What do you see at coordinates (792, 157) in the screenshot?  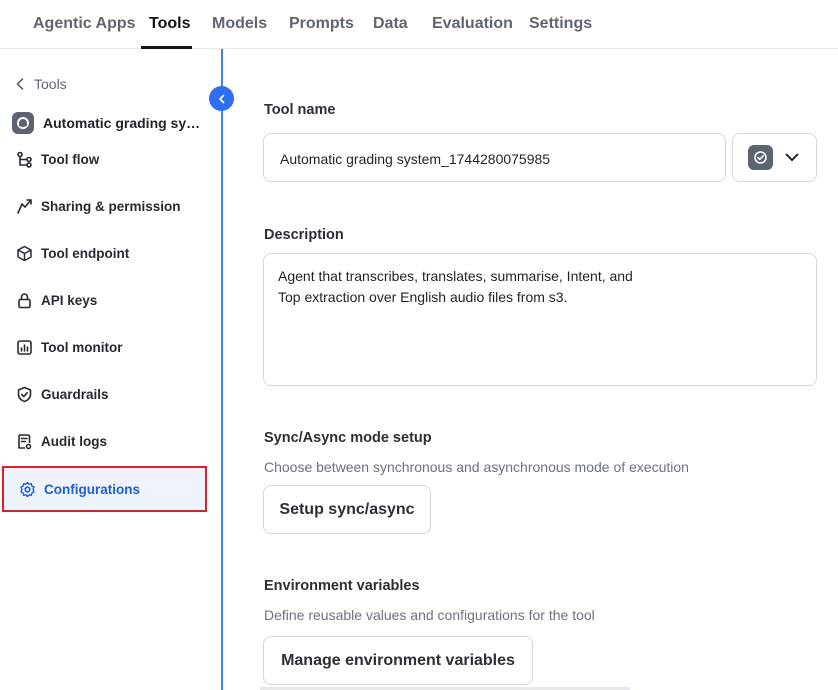 I see `chevron-down-icon` at bounding box center [792, 157].